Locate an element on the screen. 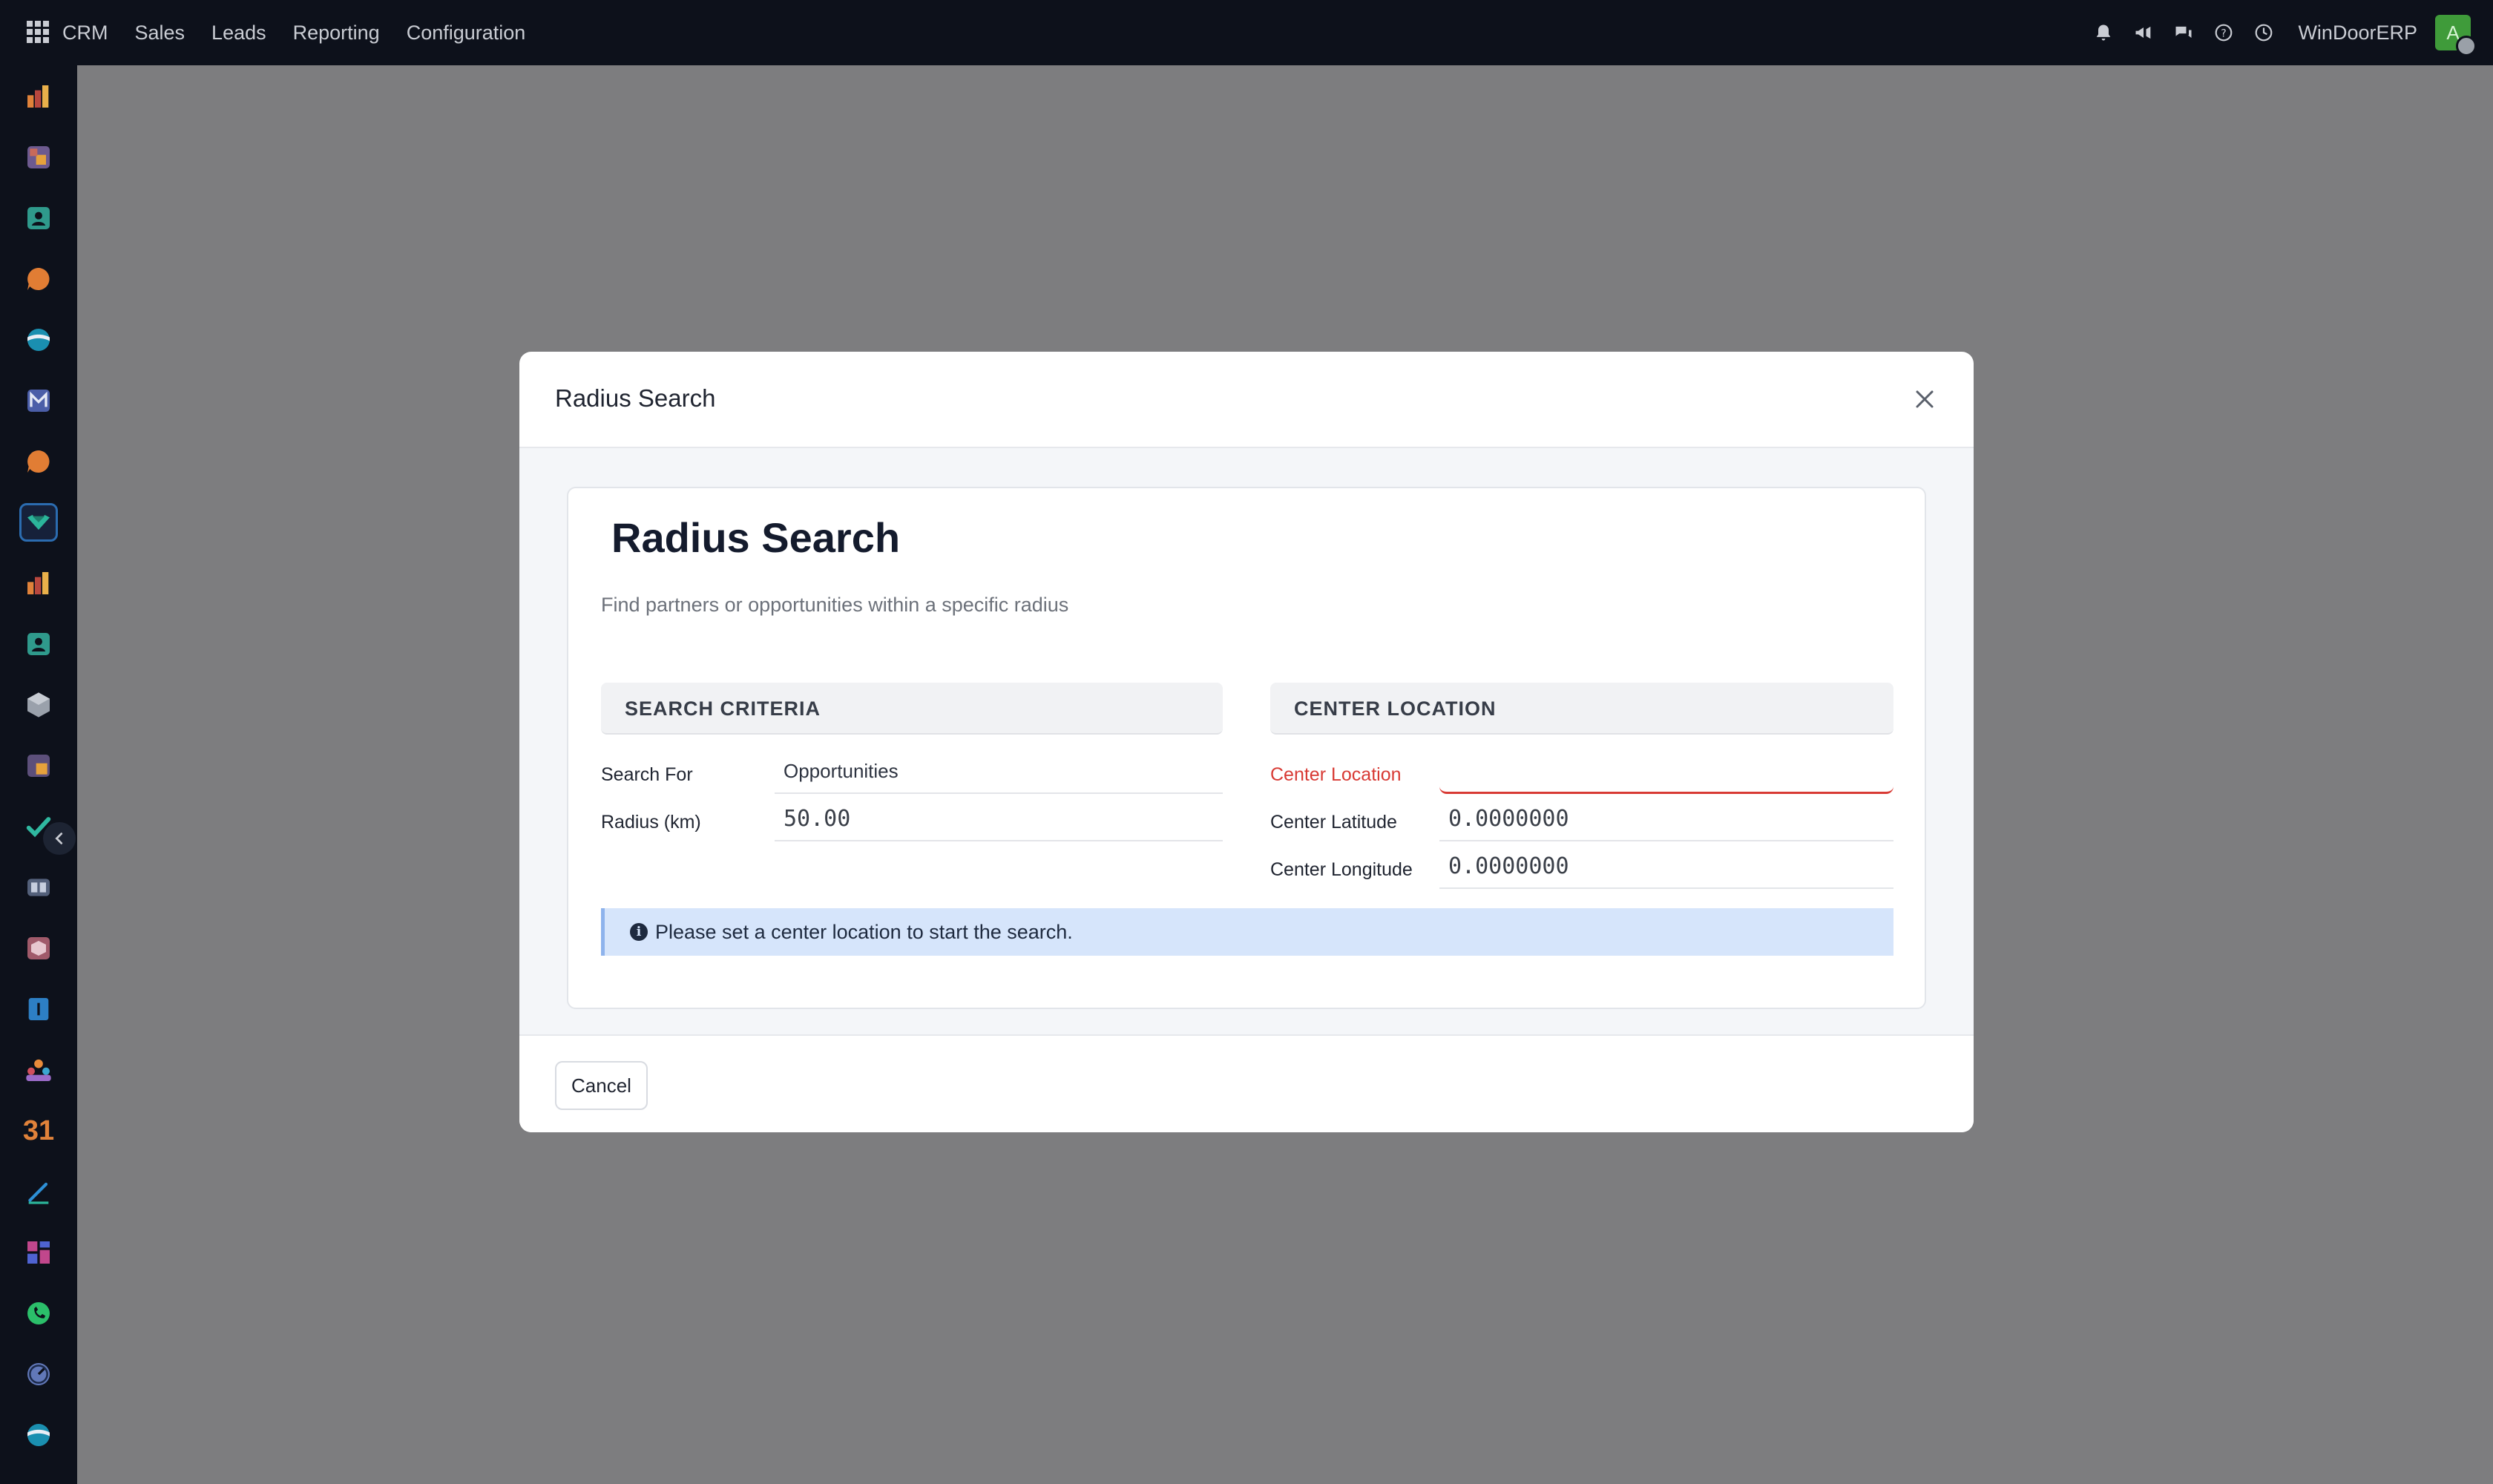 This screenshot has height=1484, width=2493. center-location-input is located at coordinates (1666, 771).